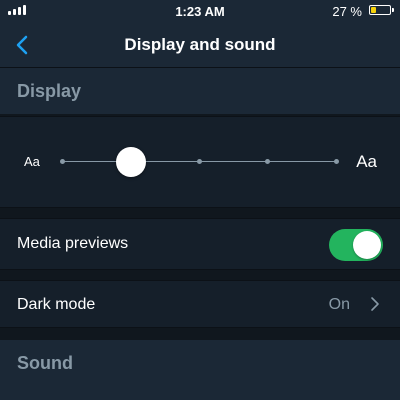  Describe the element at coordinates (73, 243) in the screenshot. I see `media-previews-label: Media previews` at that location.